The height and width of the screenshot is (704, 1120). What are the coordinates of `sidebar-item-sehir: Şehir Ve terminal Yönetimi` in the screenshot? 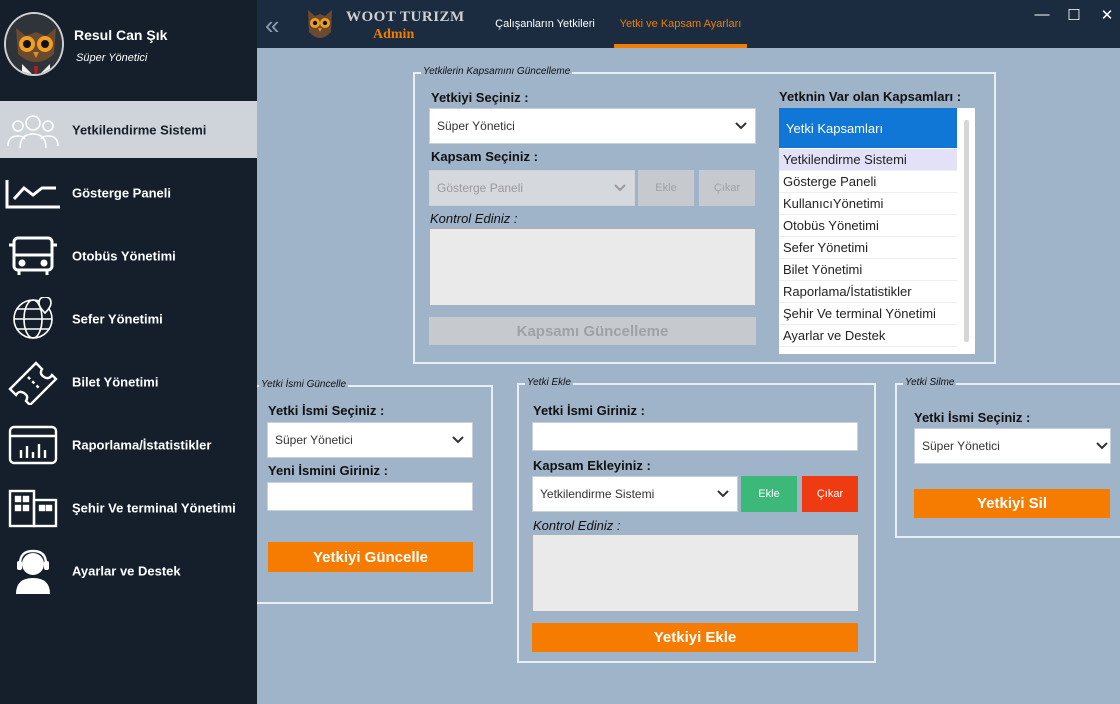 It's located at (128, 507).